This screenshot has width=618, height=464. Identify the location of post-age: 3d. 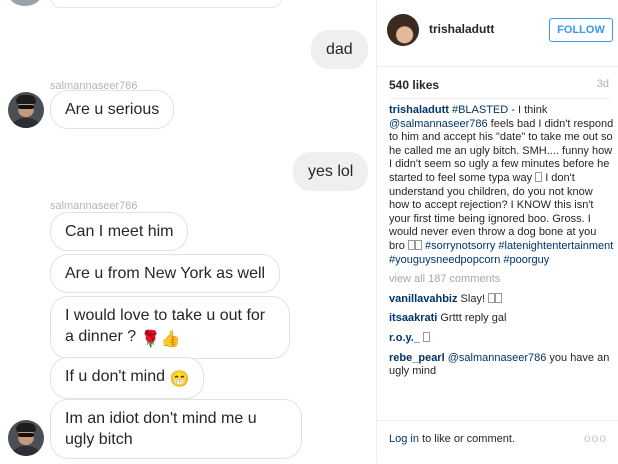
(603, 84).